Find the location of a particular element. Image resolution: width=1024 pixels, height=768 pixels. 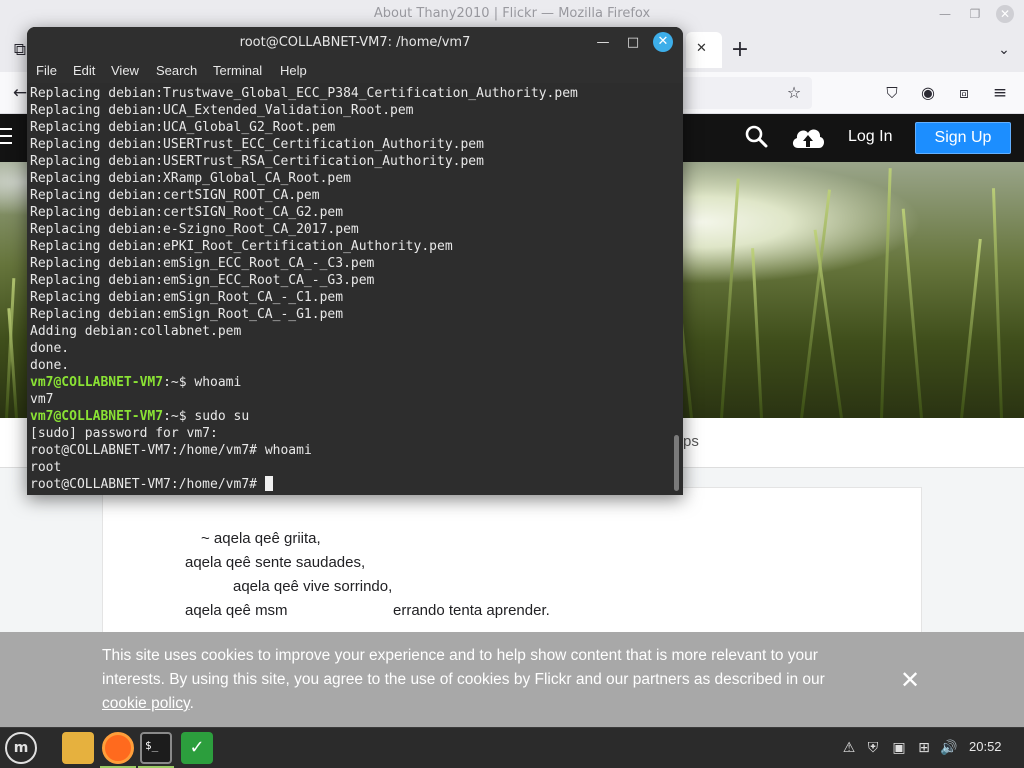

terminal-line: root is located at coordinates (46, 467).